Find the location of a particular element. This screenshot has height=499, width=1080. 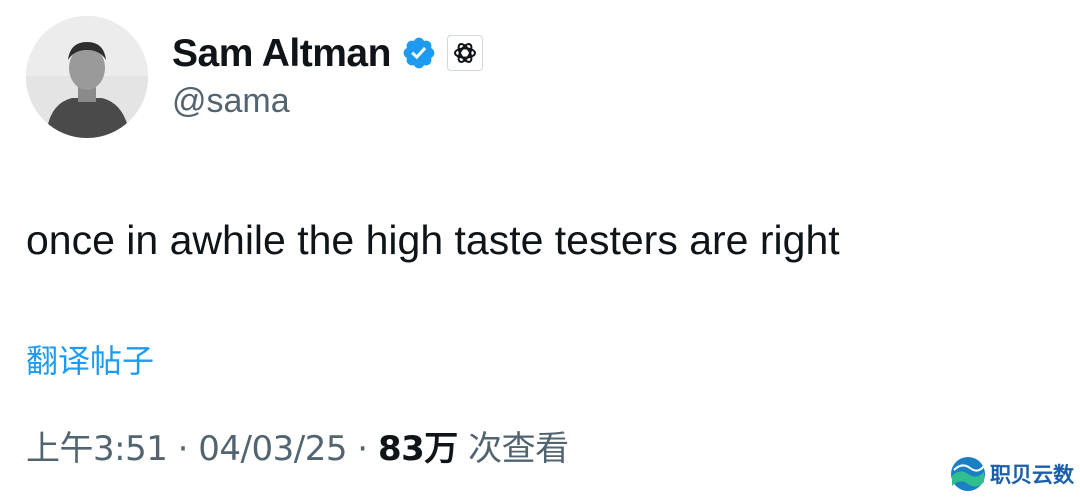

avatar-photo is located at coordinates (87, 77).